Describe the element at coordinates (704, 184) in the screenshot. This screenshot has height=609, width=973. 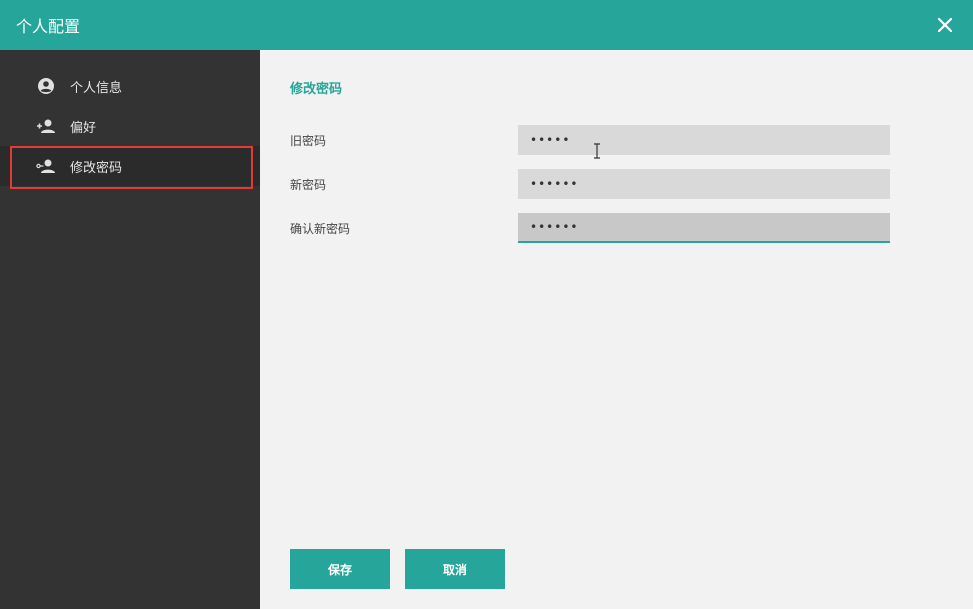
I see `new-password-field: ••••••` at that location.